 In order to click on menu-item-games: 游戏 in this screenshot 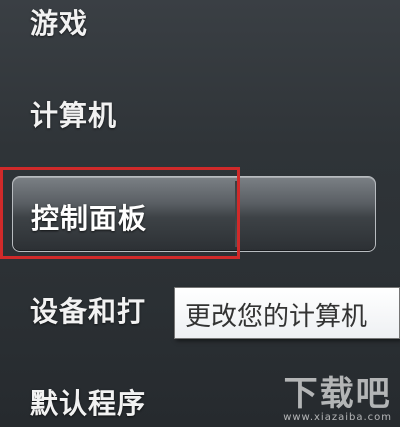, I will do `click(59, 22)`.